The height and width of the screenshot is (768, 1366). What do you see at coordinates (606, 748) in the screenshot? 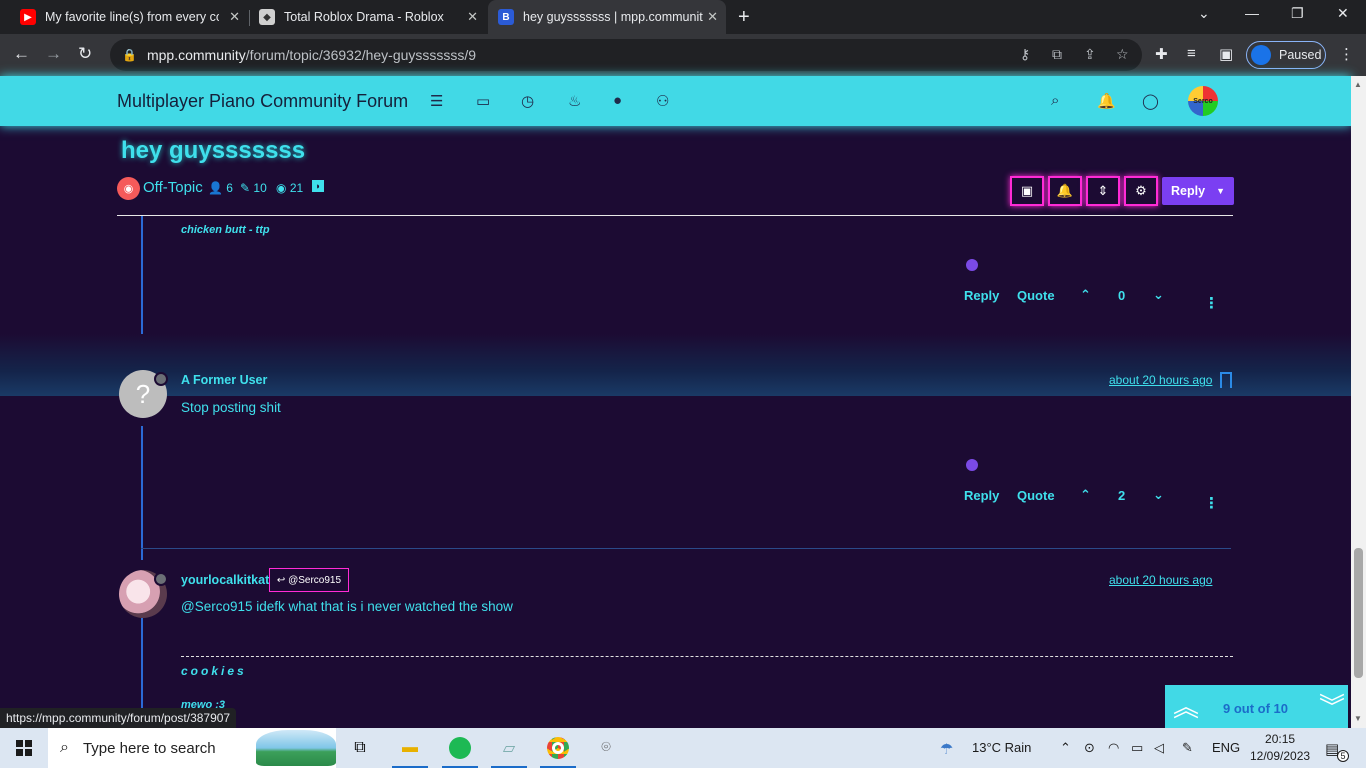
I see `mouse-app-icon: ⌾` at bounding box center [606, 748].